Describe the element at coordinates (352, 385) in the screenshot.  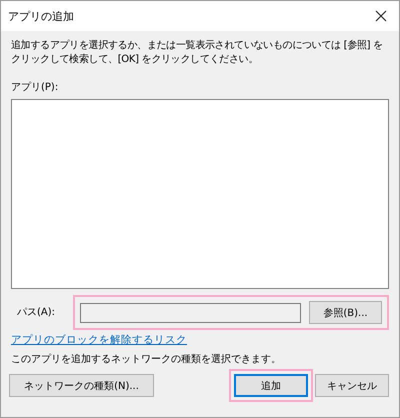
I see `dialog-button: キャンセル` at that location.